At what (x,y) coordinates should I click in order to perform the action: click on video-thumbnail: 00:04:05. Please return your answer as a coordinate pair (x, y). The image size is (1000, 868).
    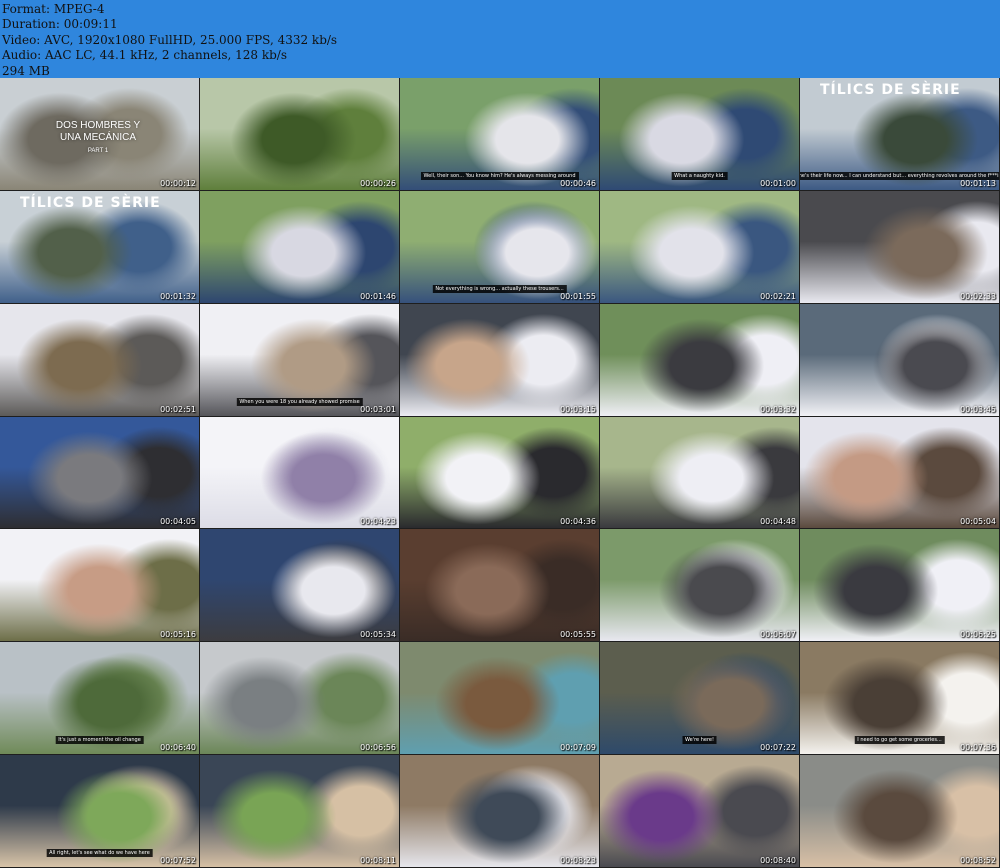
    Looking at the image, I should click on (100, 473).